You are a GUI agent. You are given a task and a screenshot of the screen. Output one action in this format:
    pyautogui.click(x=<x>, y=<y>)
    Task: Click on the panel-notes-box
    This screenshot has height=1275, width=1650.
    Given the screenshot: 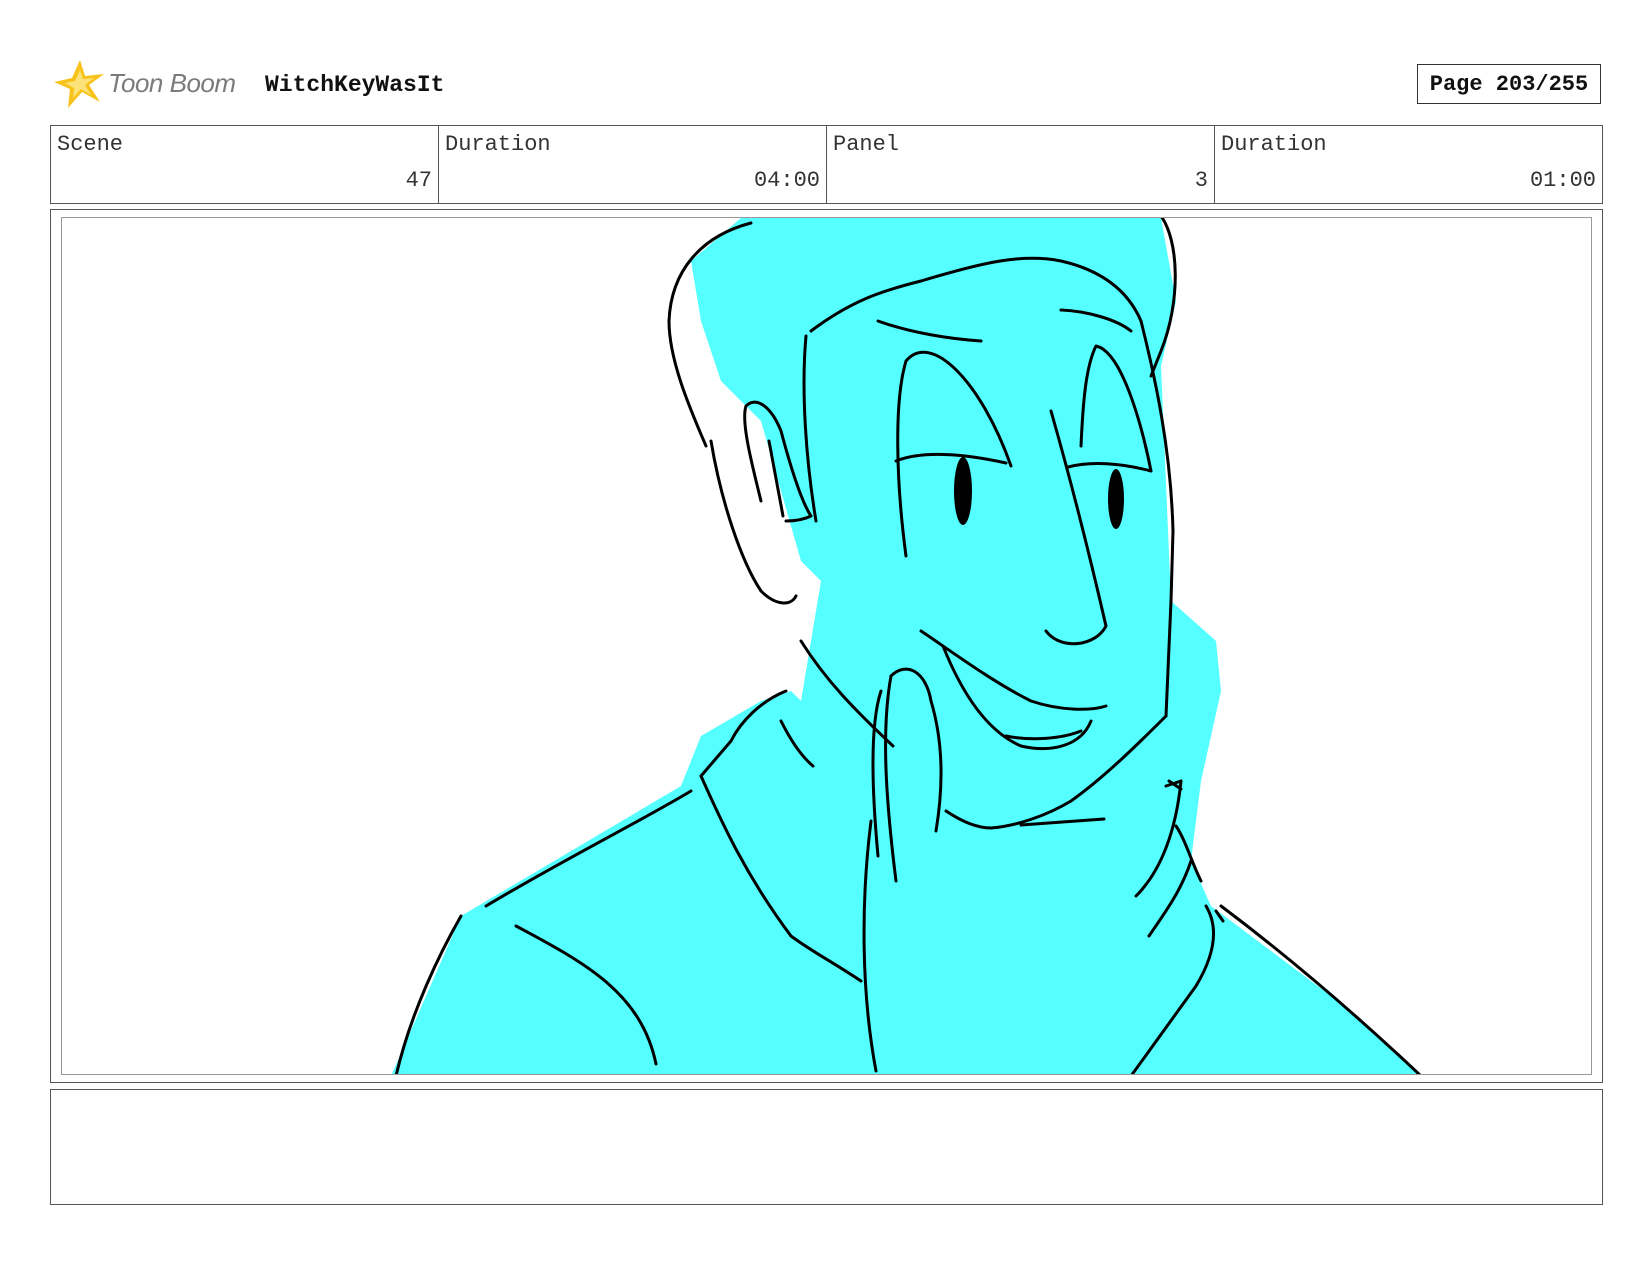 What is the action you would take?
    pyautogui.click(x=826, y=1147)
    